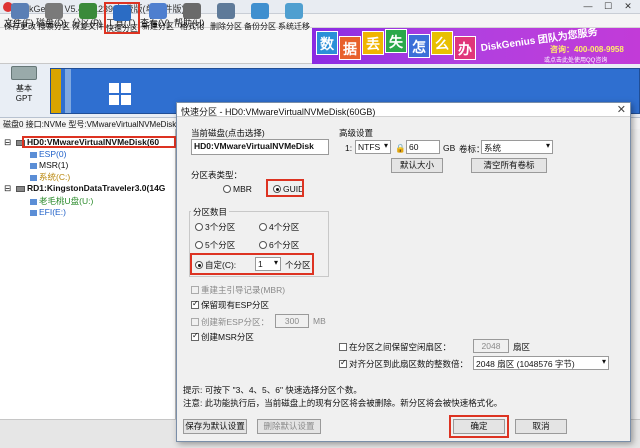 The image size is (640, 448). Describe the element at coordinates (621, 109) in the screenshot. I see `dialog-close-icon: ✕` at that location.